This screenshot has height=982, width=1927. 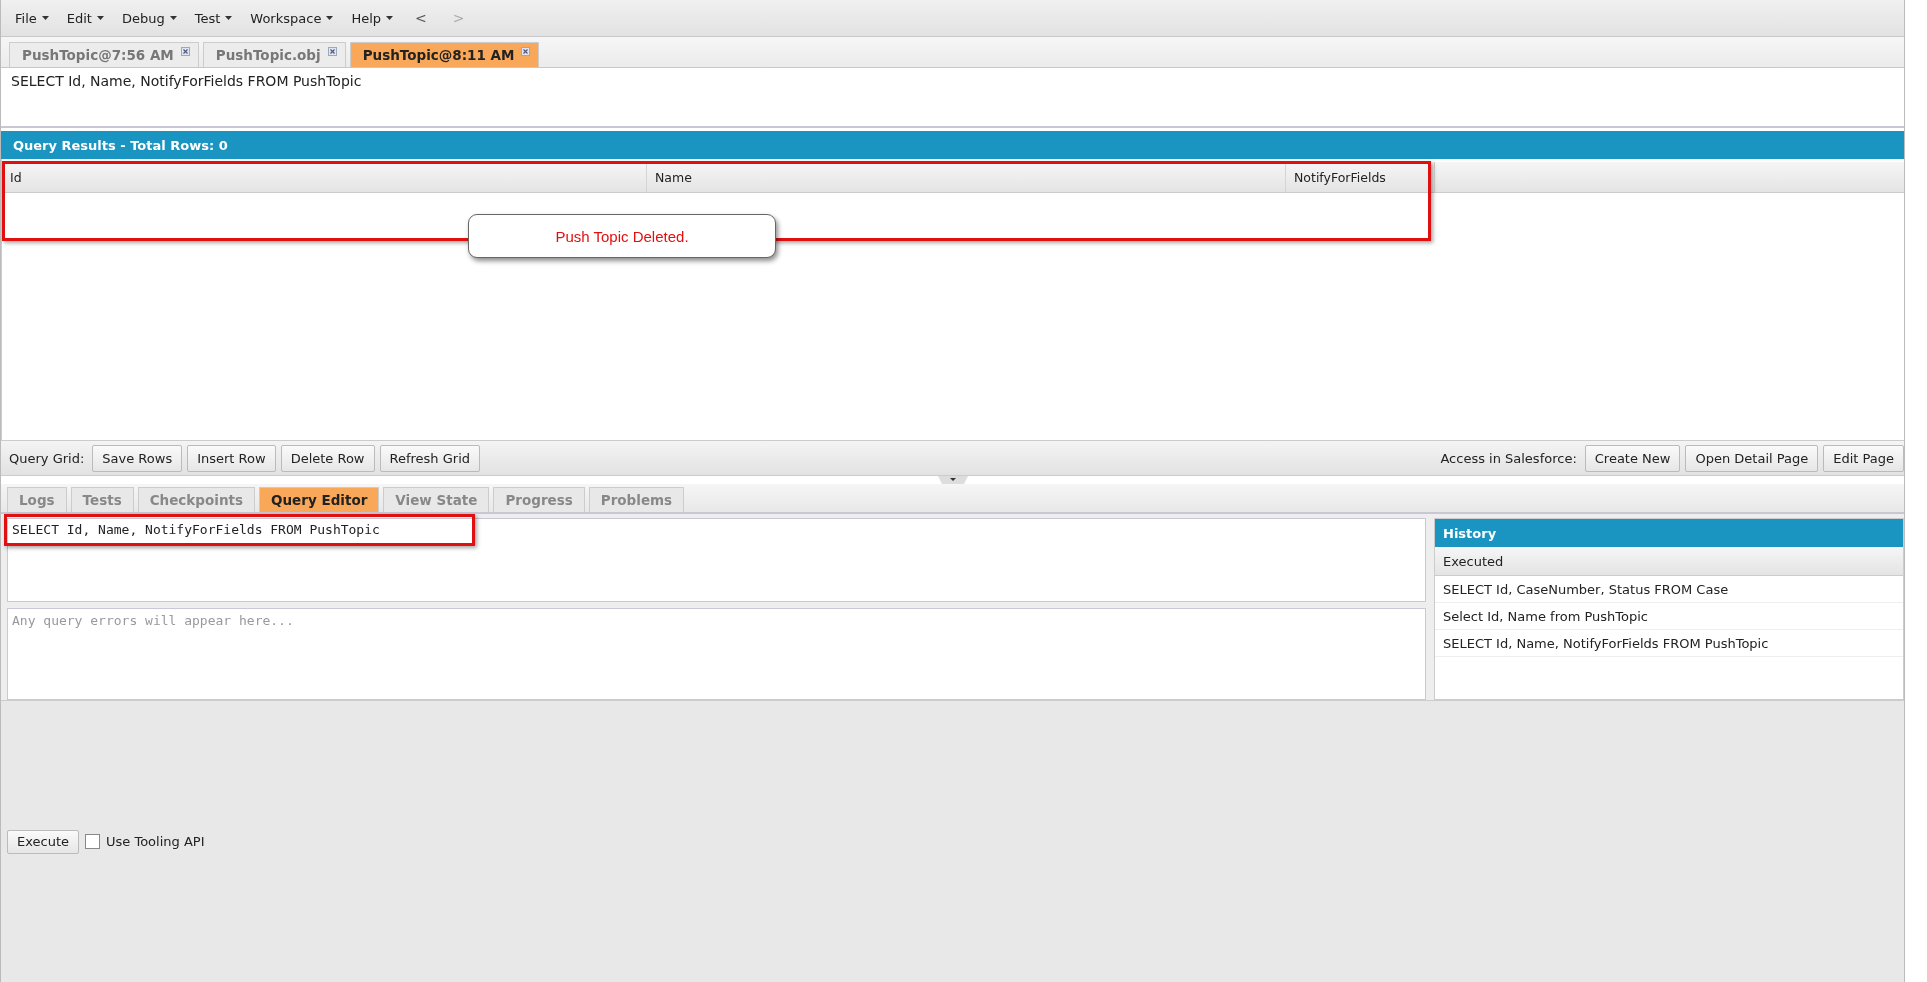 What do you see at coordinates (47, 458) in the screenshot?
I see `toolbar-label: Query Grid:` at bounding box center [47, 458].